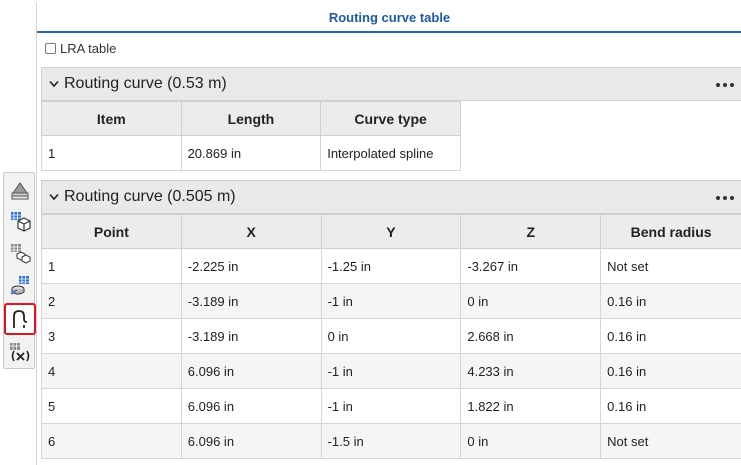 This screenshot has width=741, height=465. Describe the element at coordinates (531, 266) in the screenshot. I see `cell-z: -3.267 in` at that location.